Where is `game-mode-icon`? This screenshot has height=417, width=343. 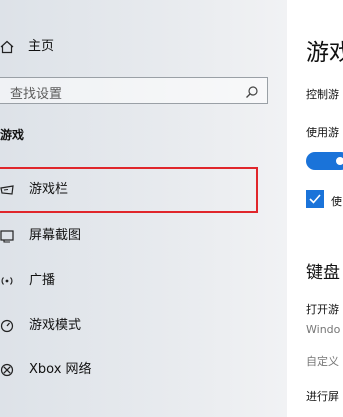 game-mode-icon is located at coordinates (7, 326).